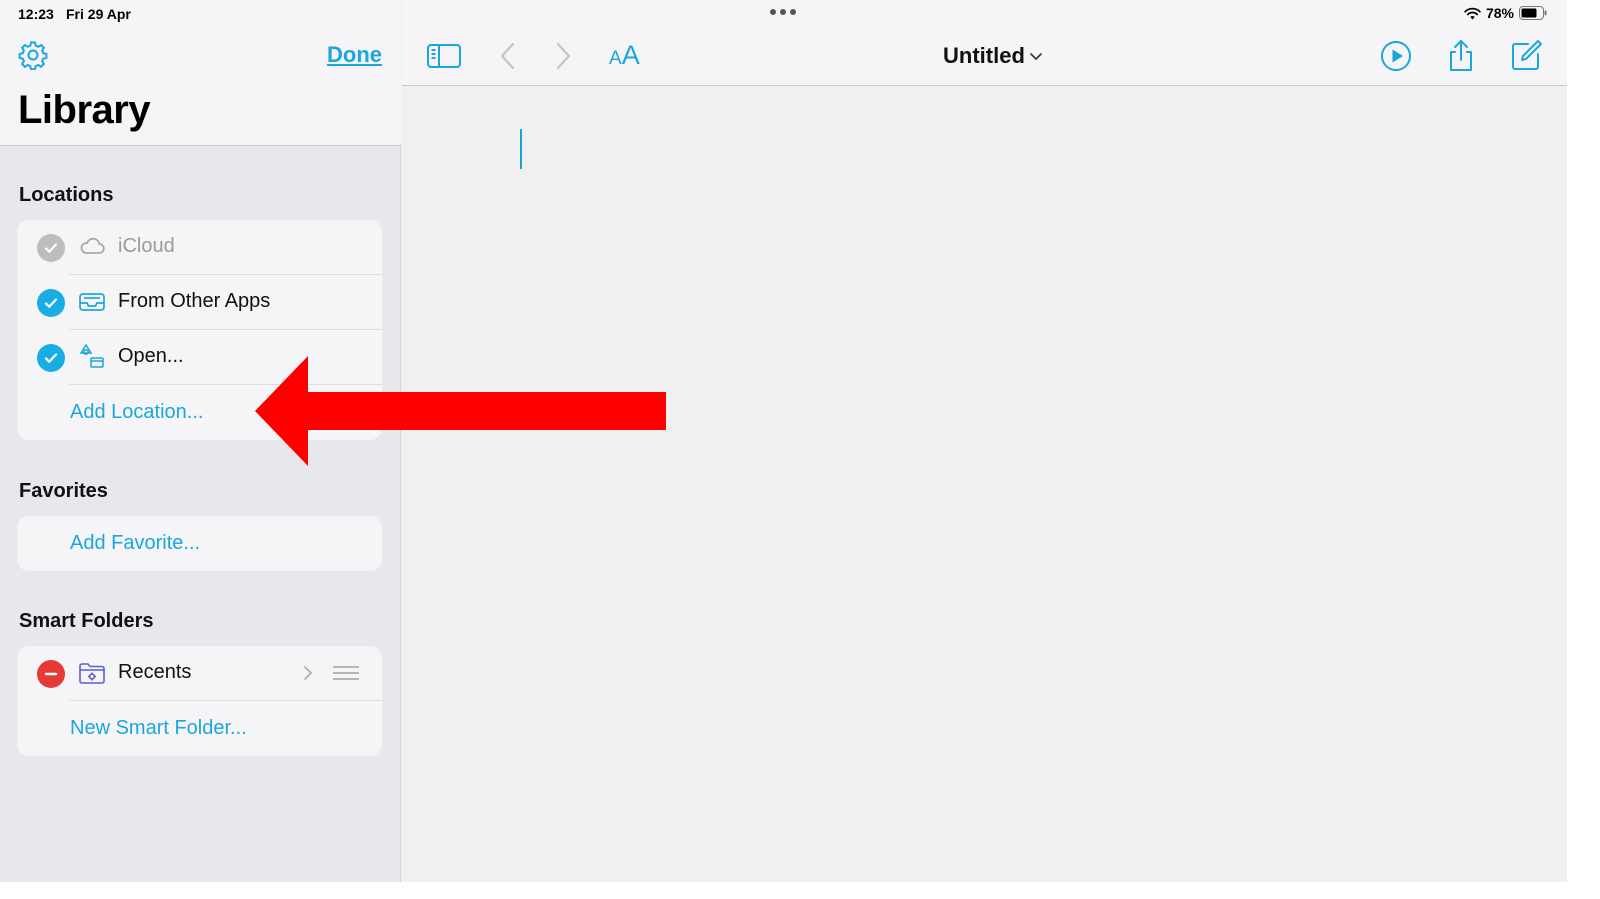 The image size is (1600, 899). I want to click on location-label: From Other Apps, so click(194, 301).